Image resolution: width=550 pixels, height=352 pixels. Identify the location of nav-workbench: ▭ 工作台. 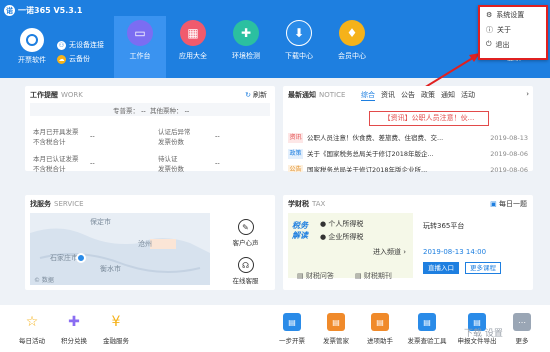
(140, 47).